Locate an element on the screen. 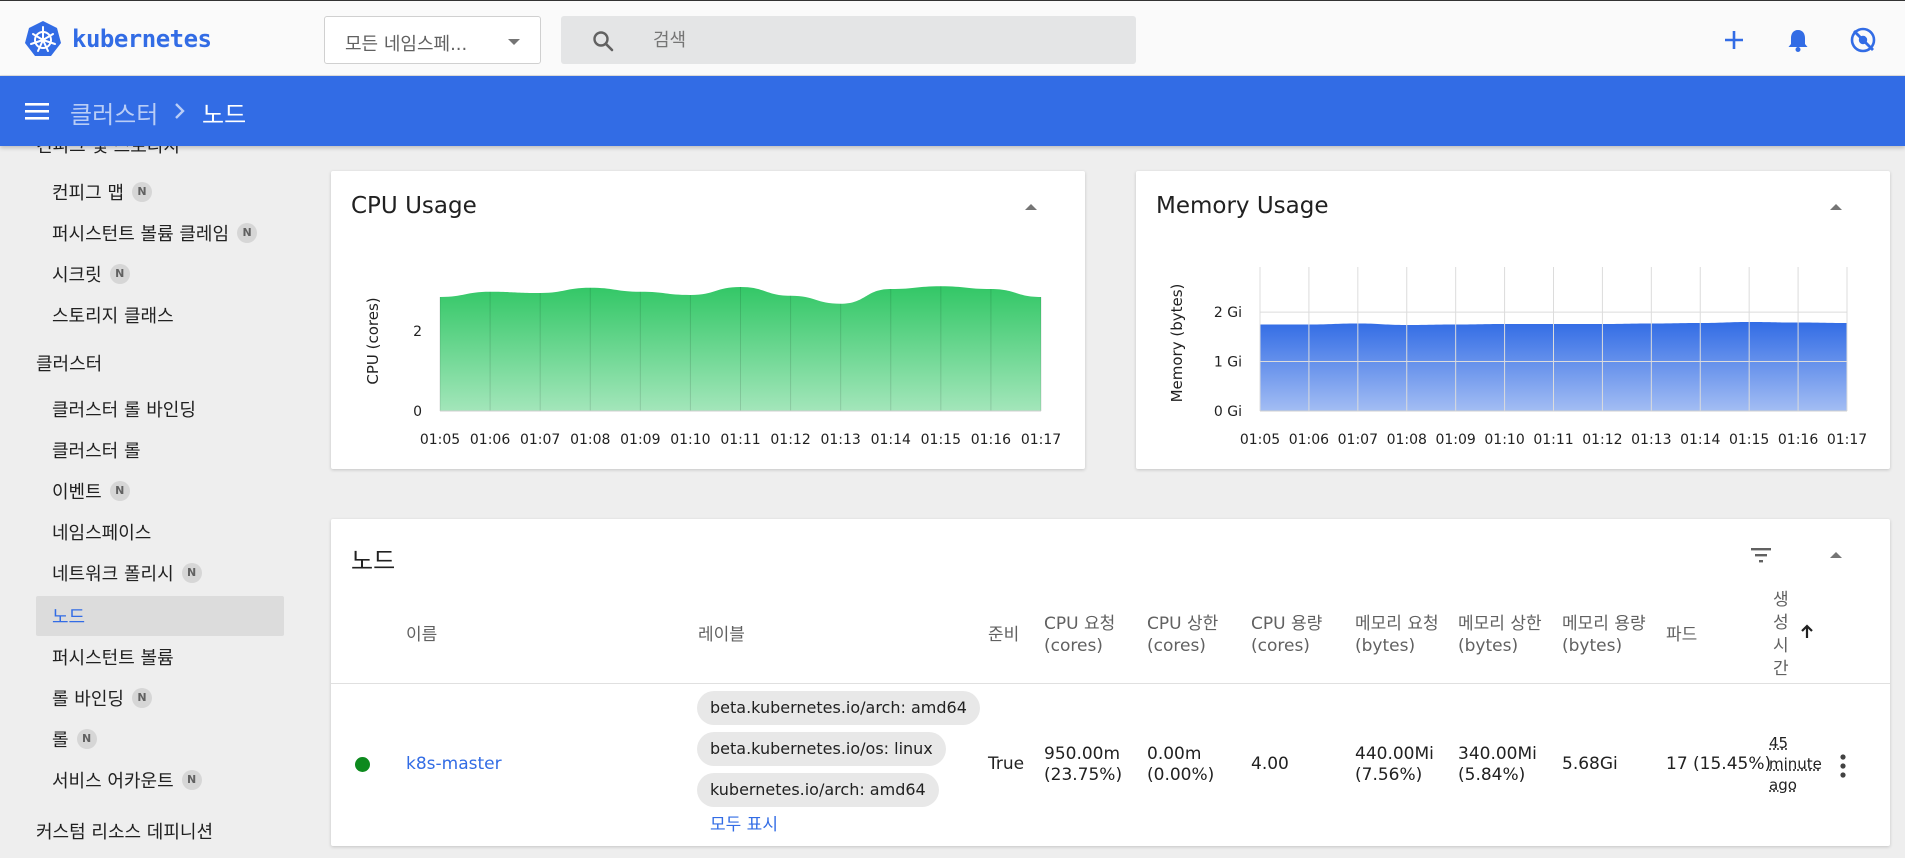 This screenshot has width=1905, height=858. column-header-ready: 준비 is located at coordinates (1003, 635).